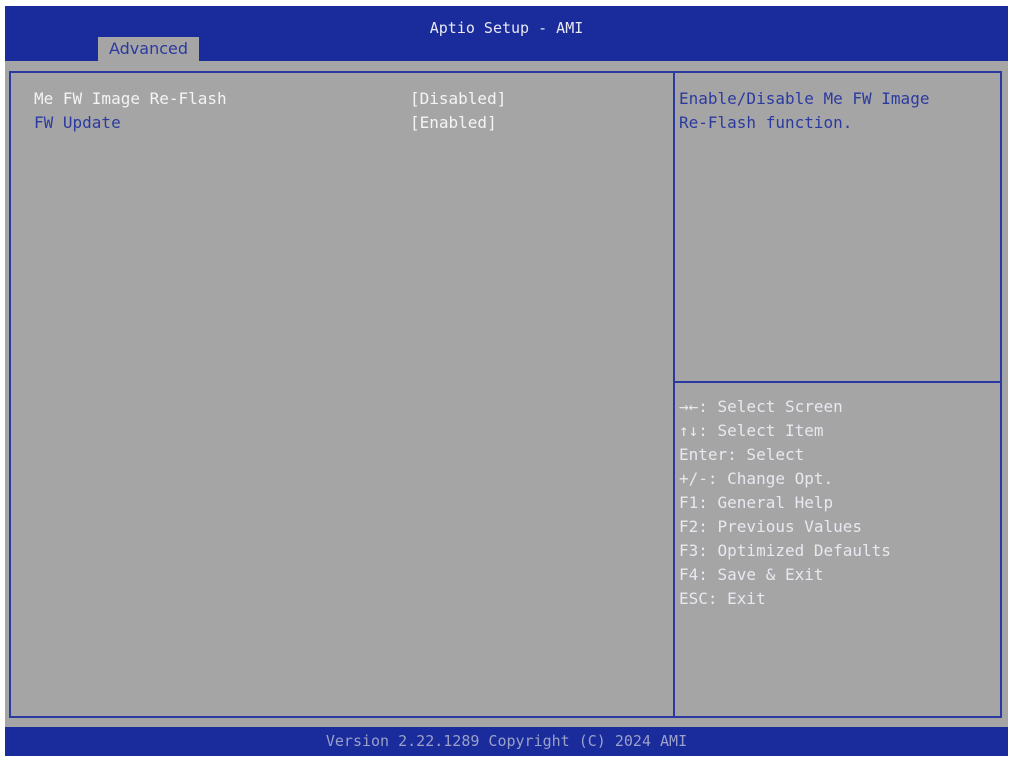 This screenshot has width=1012, height=760. I want to click on key-enter: Enter: Select, so click(742, 454).